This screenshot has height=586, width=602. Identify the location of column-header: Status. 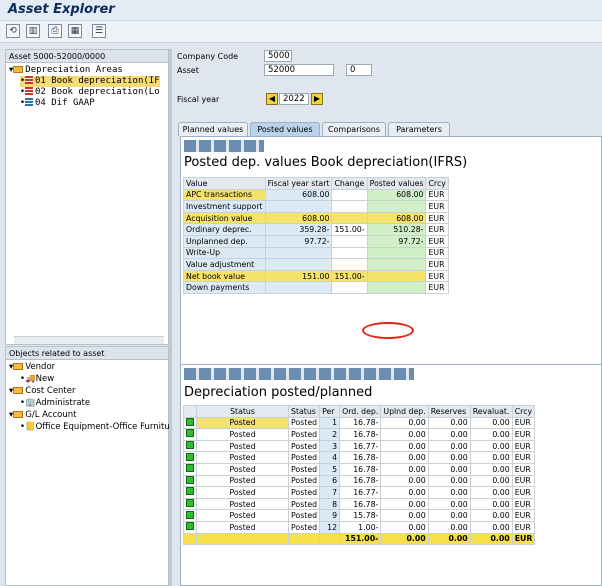
(242, 411).